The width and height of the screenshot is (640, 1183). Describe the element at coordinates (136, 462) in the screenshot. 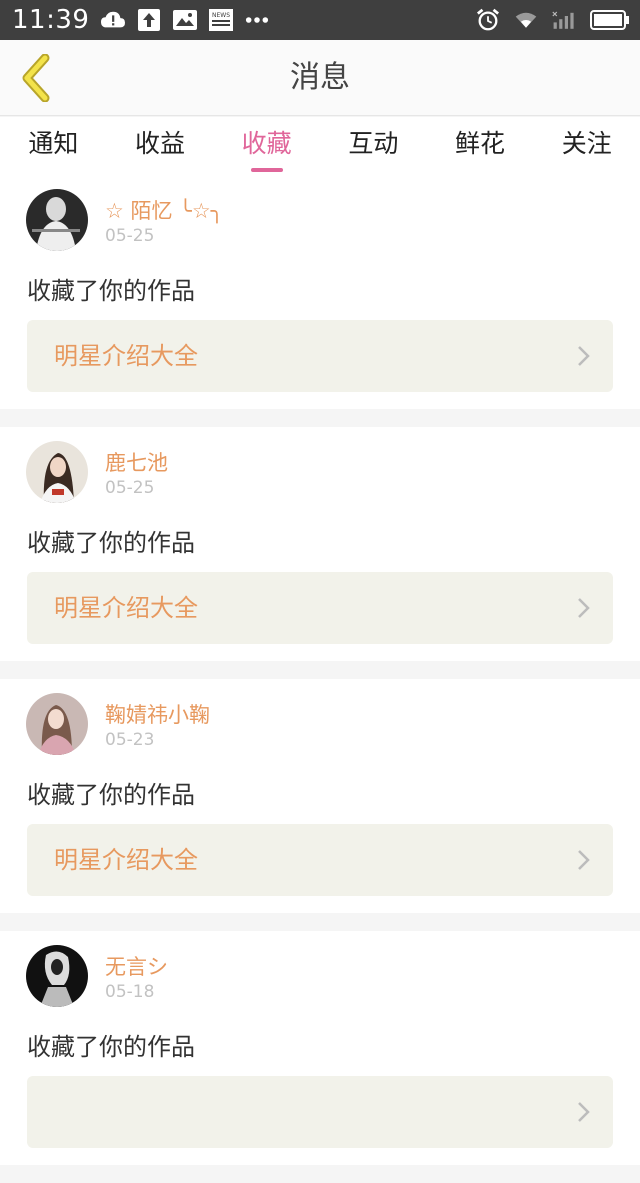

I see `user-name: 鹿七池` at that location.